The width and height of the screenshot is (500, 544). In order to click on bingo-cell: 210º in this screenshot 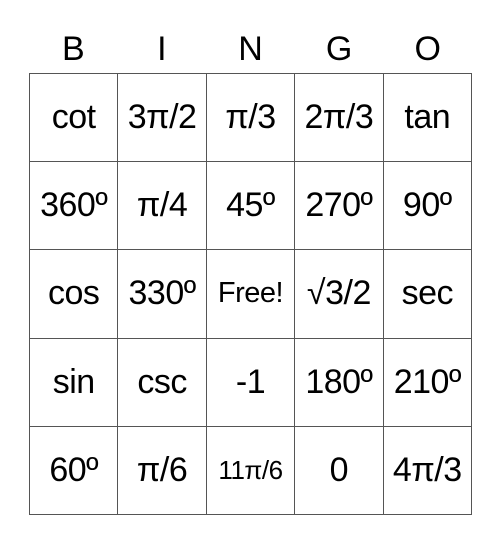, I will do `click(427, 382)`.